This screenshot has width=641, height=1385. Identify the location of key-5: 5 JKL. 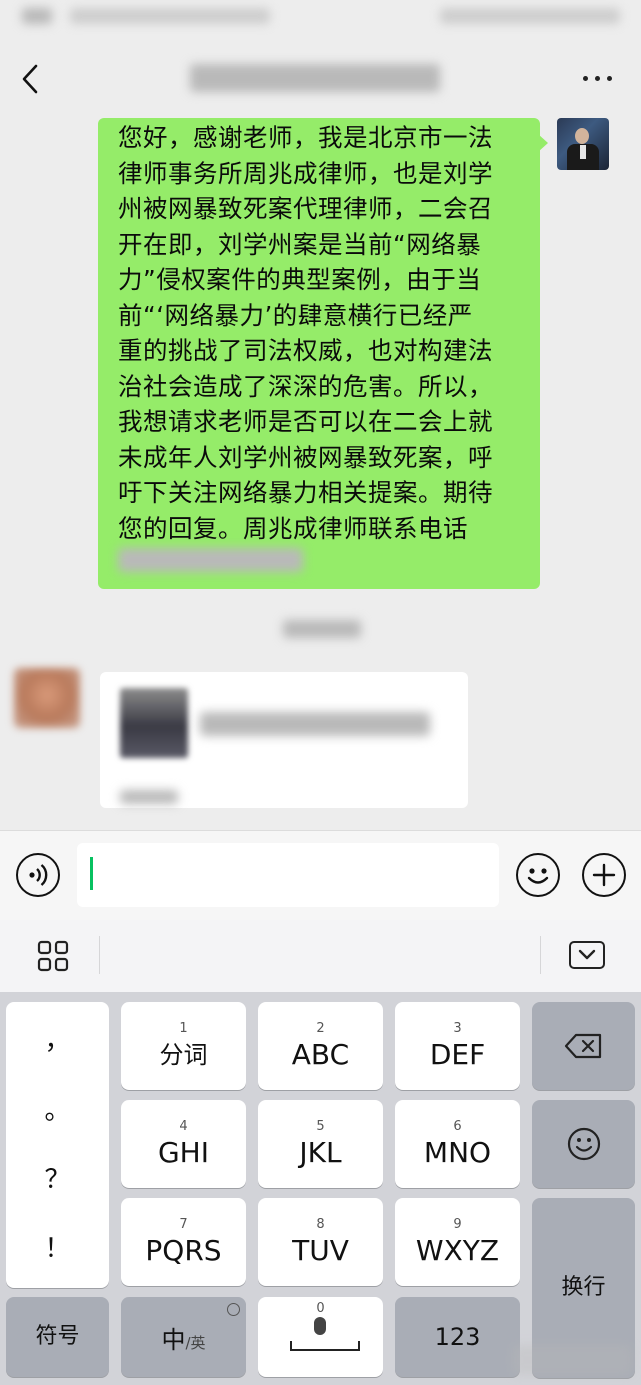
(320, 1144).